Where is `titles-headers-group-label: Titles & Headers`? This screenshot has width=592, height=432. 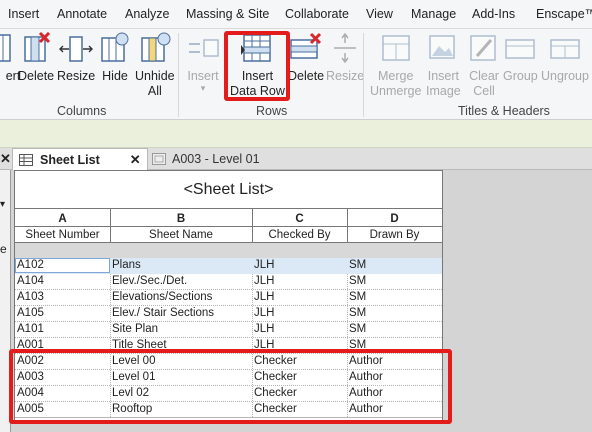
titles-headers-group-label: Titles & Headers is located at coordinates (504, 111).